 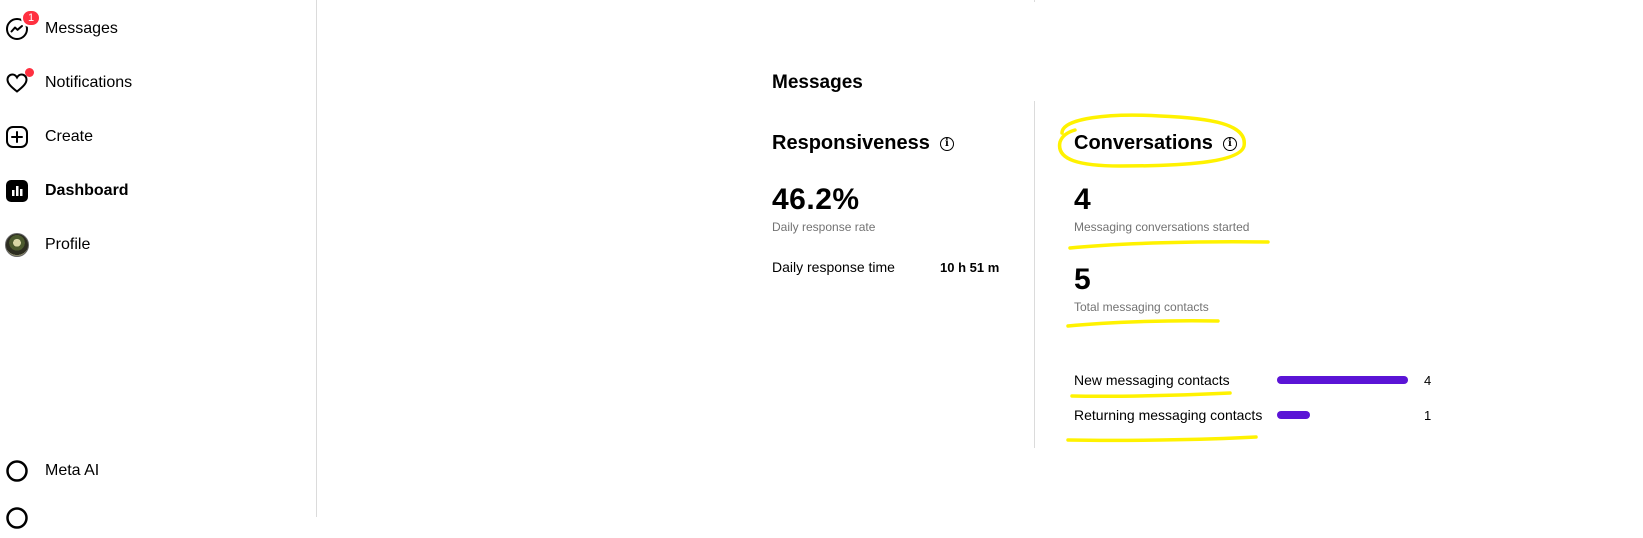 I want to click on plus-square-icon, so click(x=17, y=137).